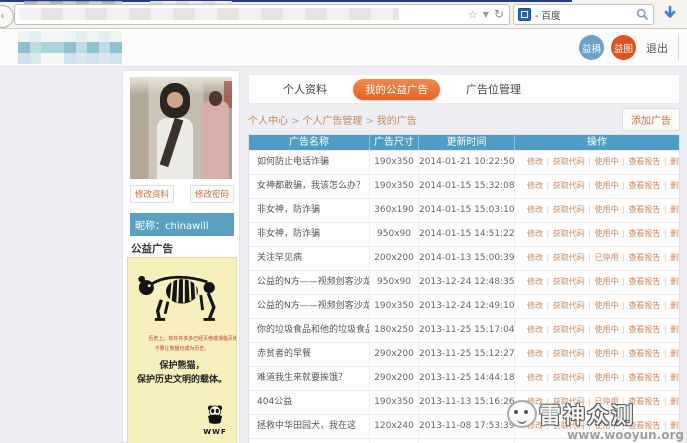 The width and height of the screenshot is (687, 443). I want to click on address-bar: ☆ ▼ ↻, so click(262, 14).